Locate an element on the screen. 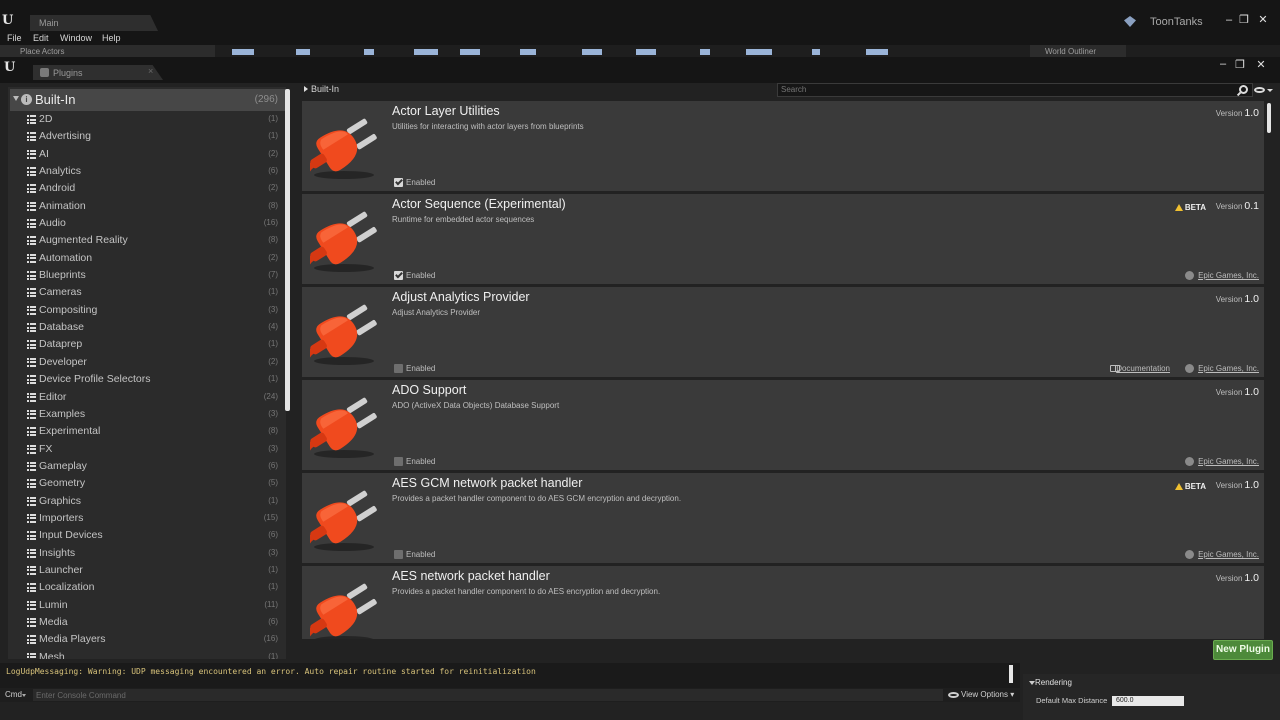  menu-edit: Edit is located at coordinates (41, 38).